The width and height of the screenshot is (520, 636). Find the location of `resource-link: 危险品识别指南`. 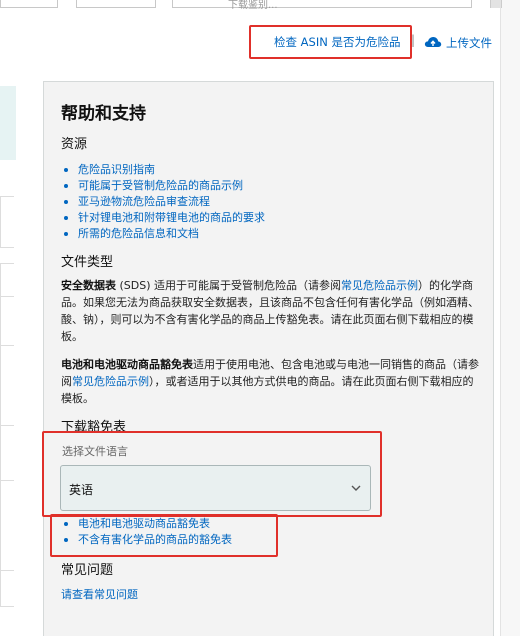

resource-link: 危险品识别指南 is located at coordinates (163, 170).